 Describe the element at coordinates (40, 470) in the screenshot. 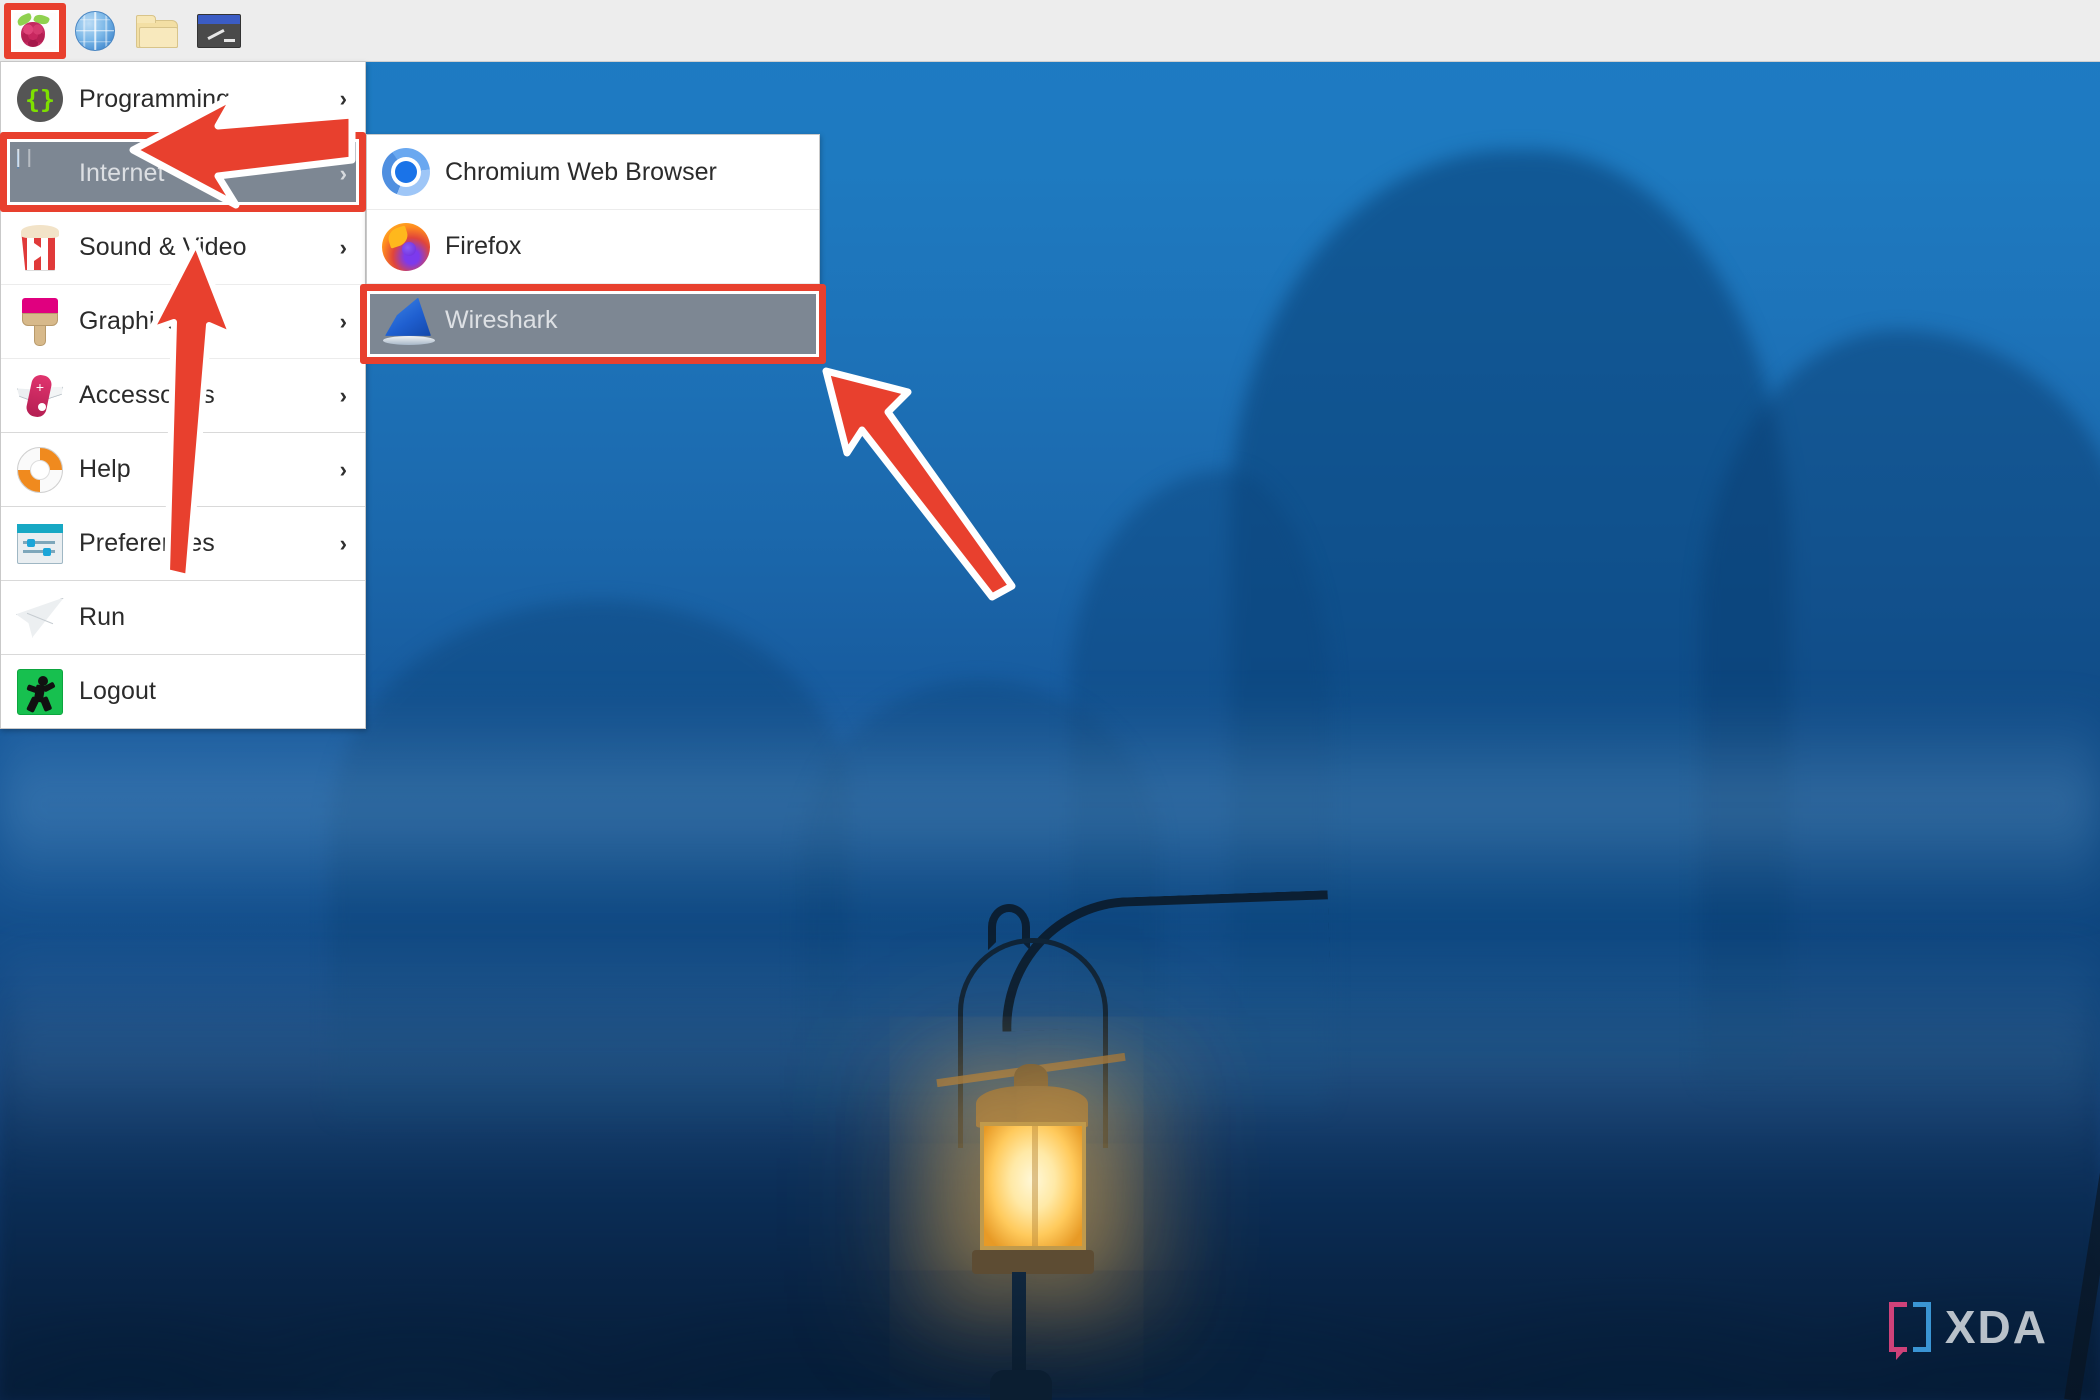

I see `lifebuoy-icon` at that location.